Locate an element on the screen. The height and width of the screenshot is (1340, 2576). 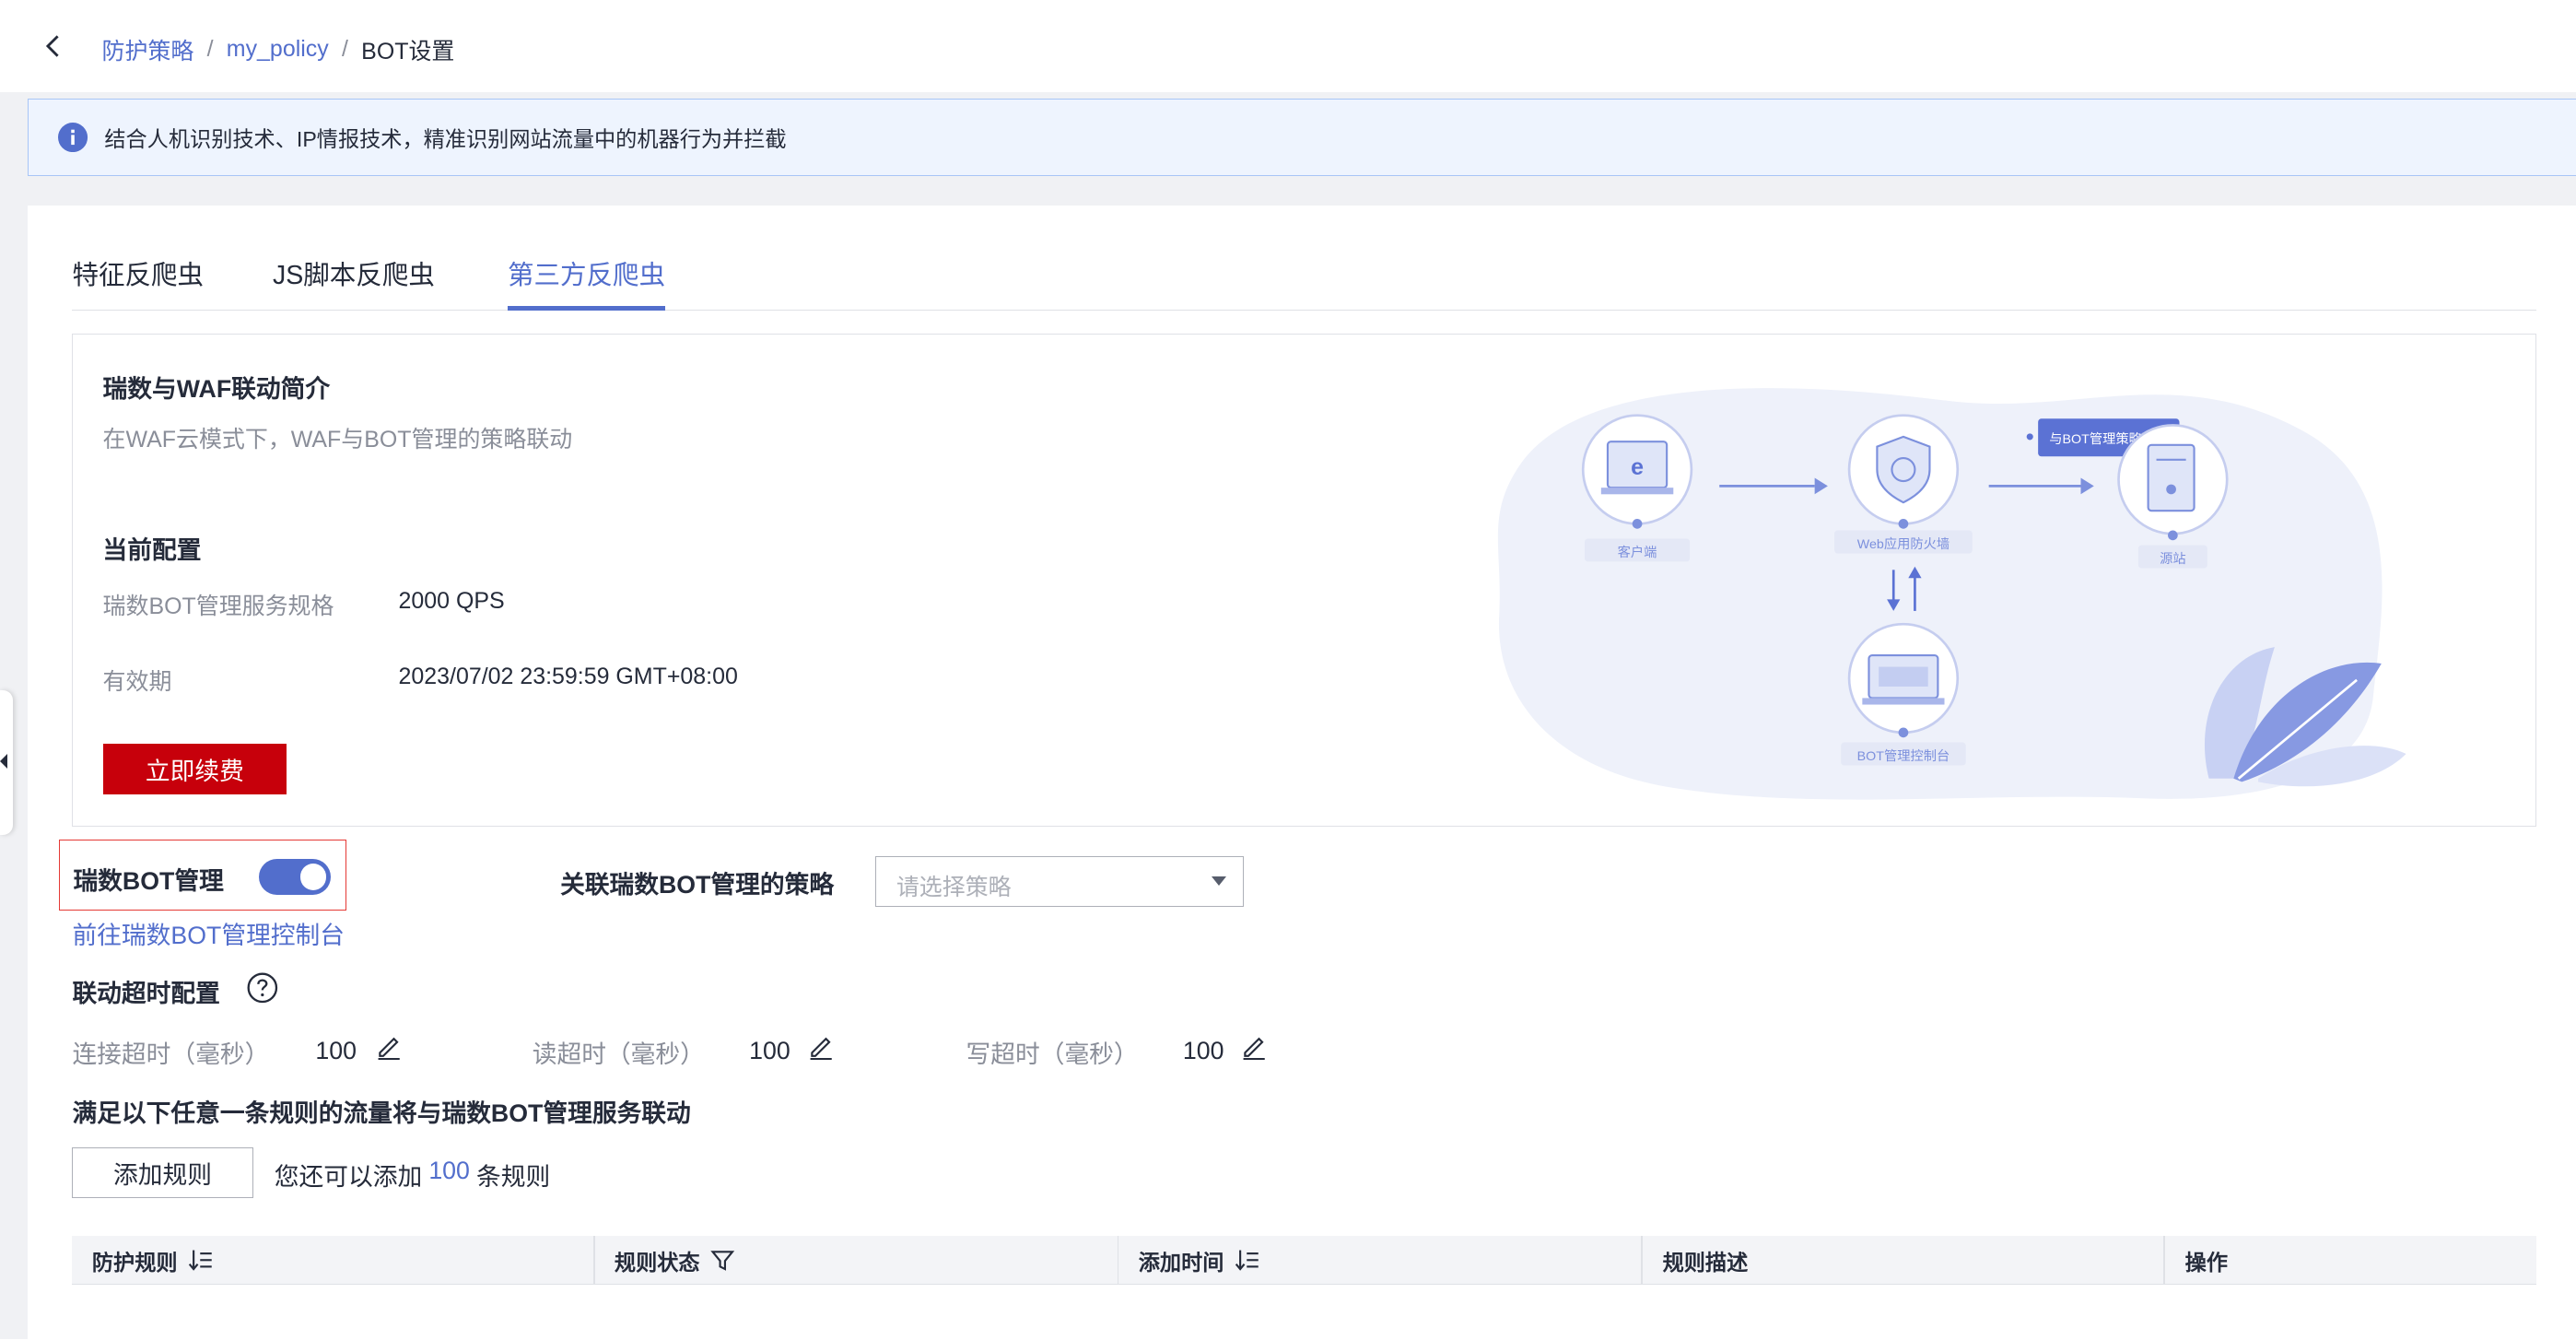
filter-icon is located at coordinates (722, 1260).